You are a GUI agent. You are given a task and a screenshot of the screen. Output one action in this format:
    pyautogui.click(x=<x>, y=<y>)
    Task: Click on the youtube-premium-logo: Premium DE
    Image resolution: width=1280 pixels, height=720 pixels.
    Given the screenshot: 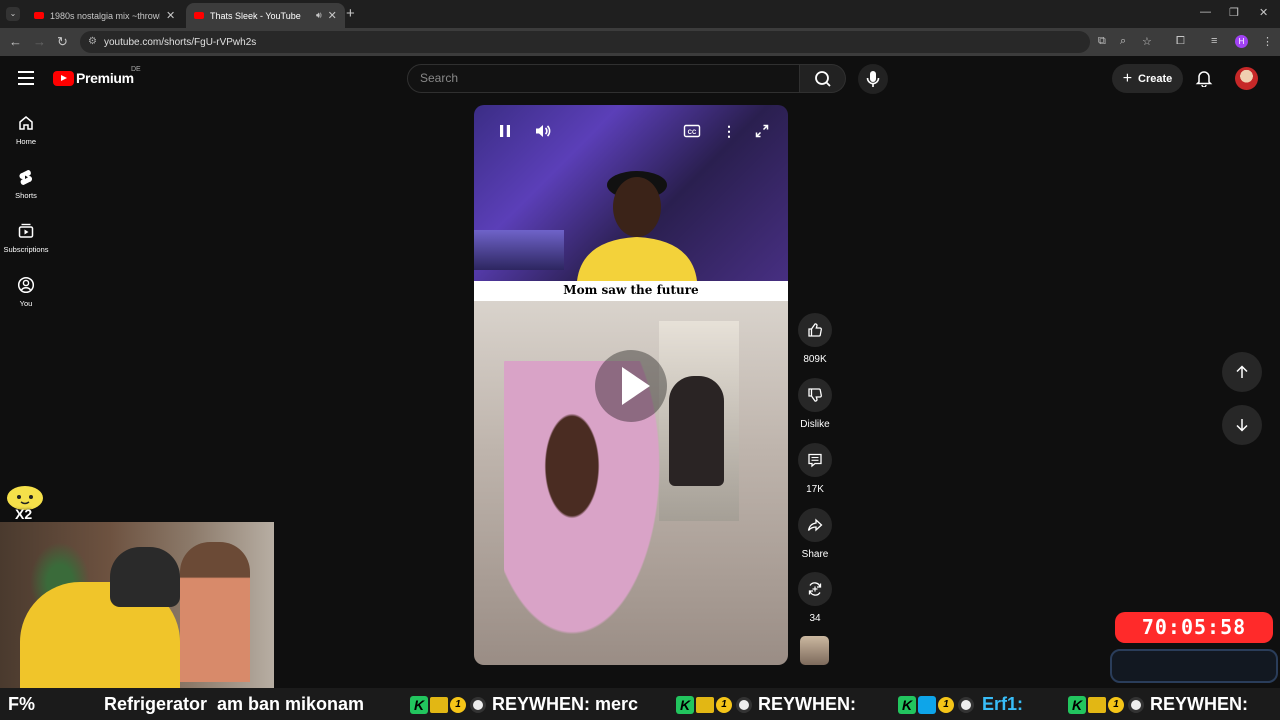 What is the action you would take?
    pyautogui.click(x=97, y=76)
    